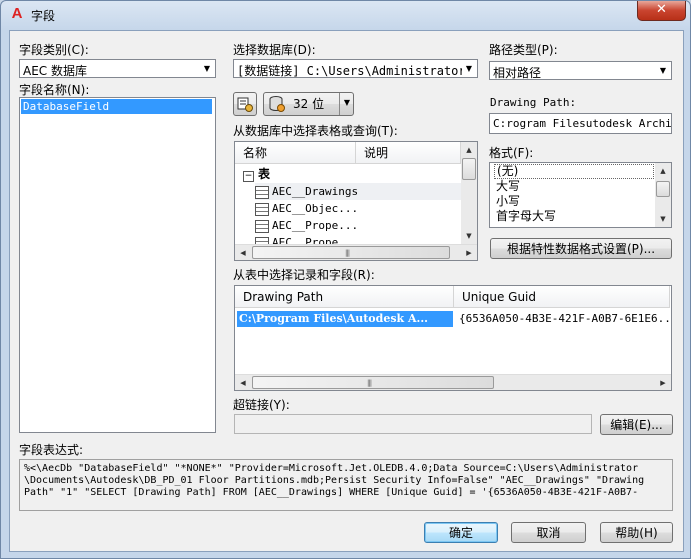  Describe the element at coordinates (344, 297) in the screenshot. I see `column-header-drawing-path: Drawing Path` at that location.